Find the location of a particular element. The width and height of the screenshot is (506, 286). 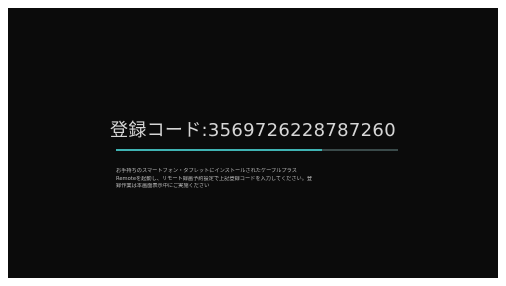

registration-code-heading: 登録コード:3569726228787260 is located at coordinates (253, 129).